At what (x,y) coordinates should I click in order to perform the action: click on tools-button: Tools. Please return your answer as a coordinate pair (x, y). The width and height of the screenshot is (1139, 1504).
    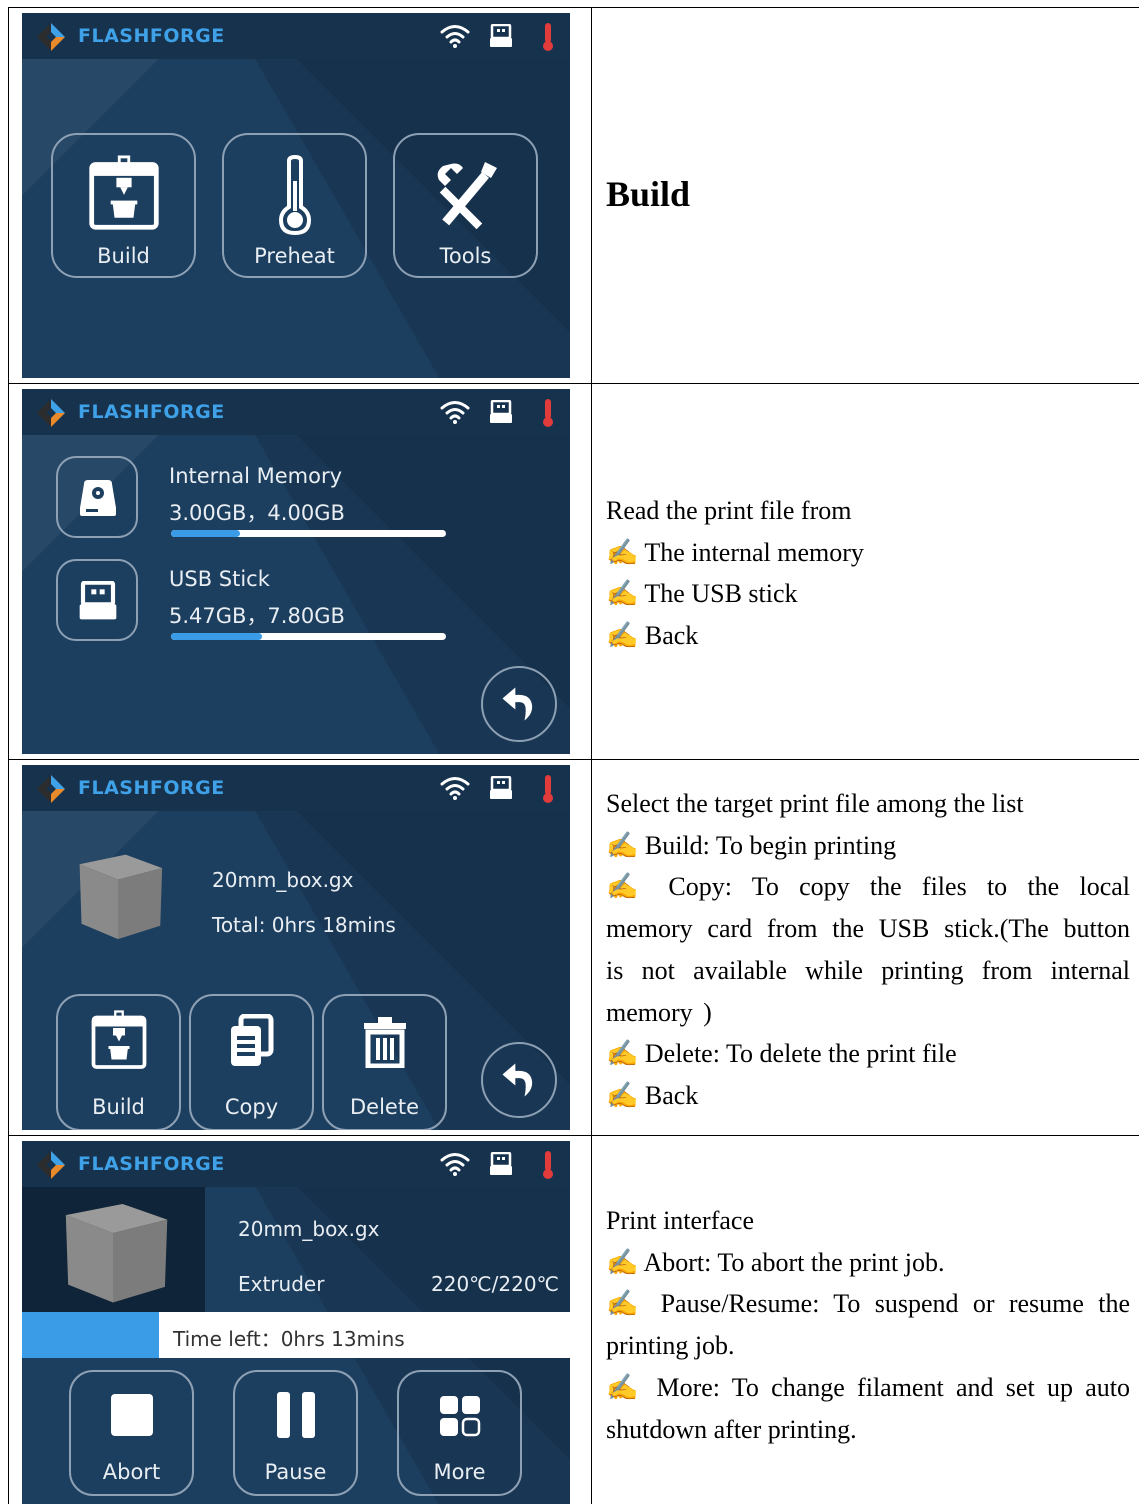
    Looking at the image, I should click on (465, 205).